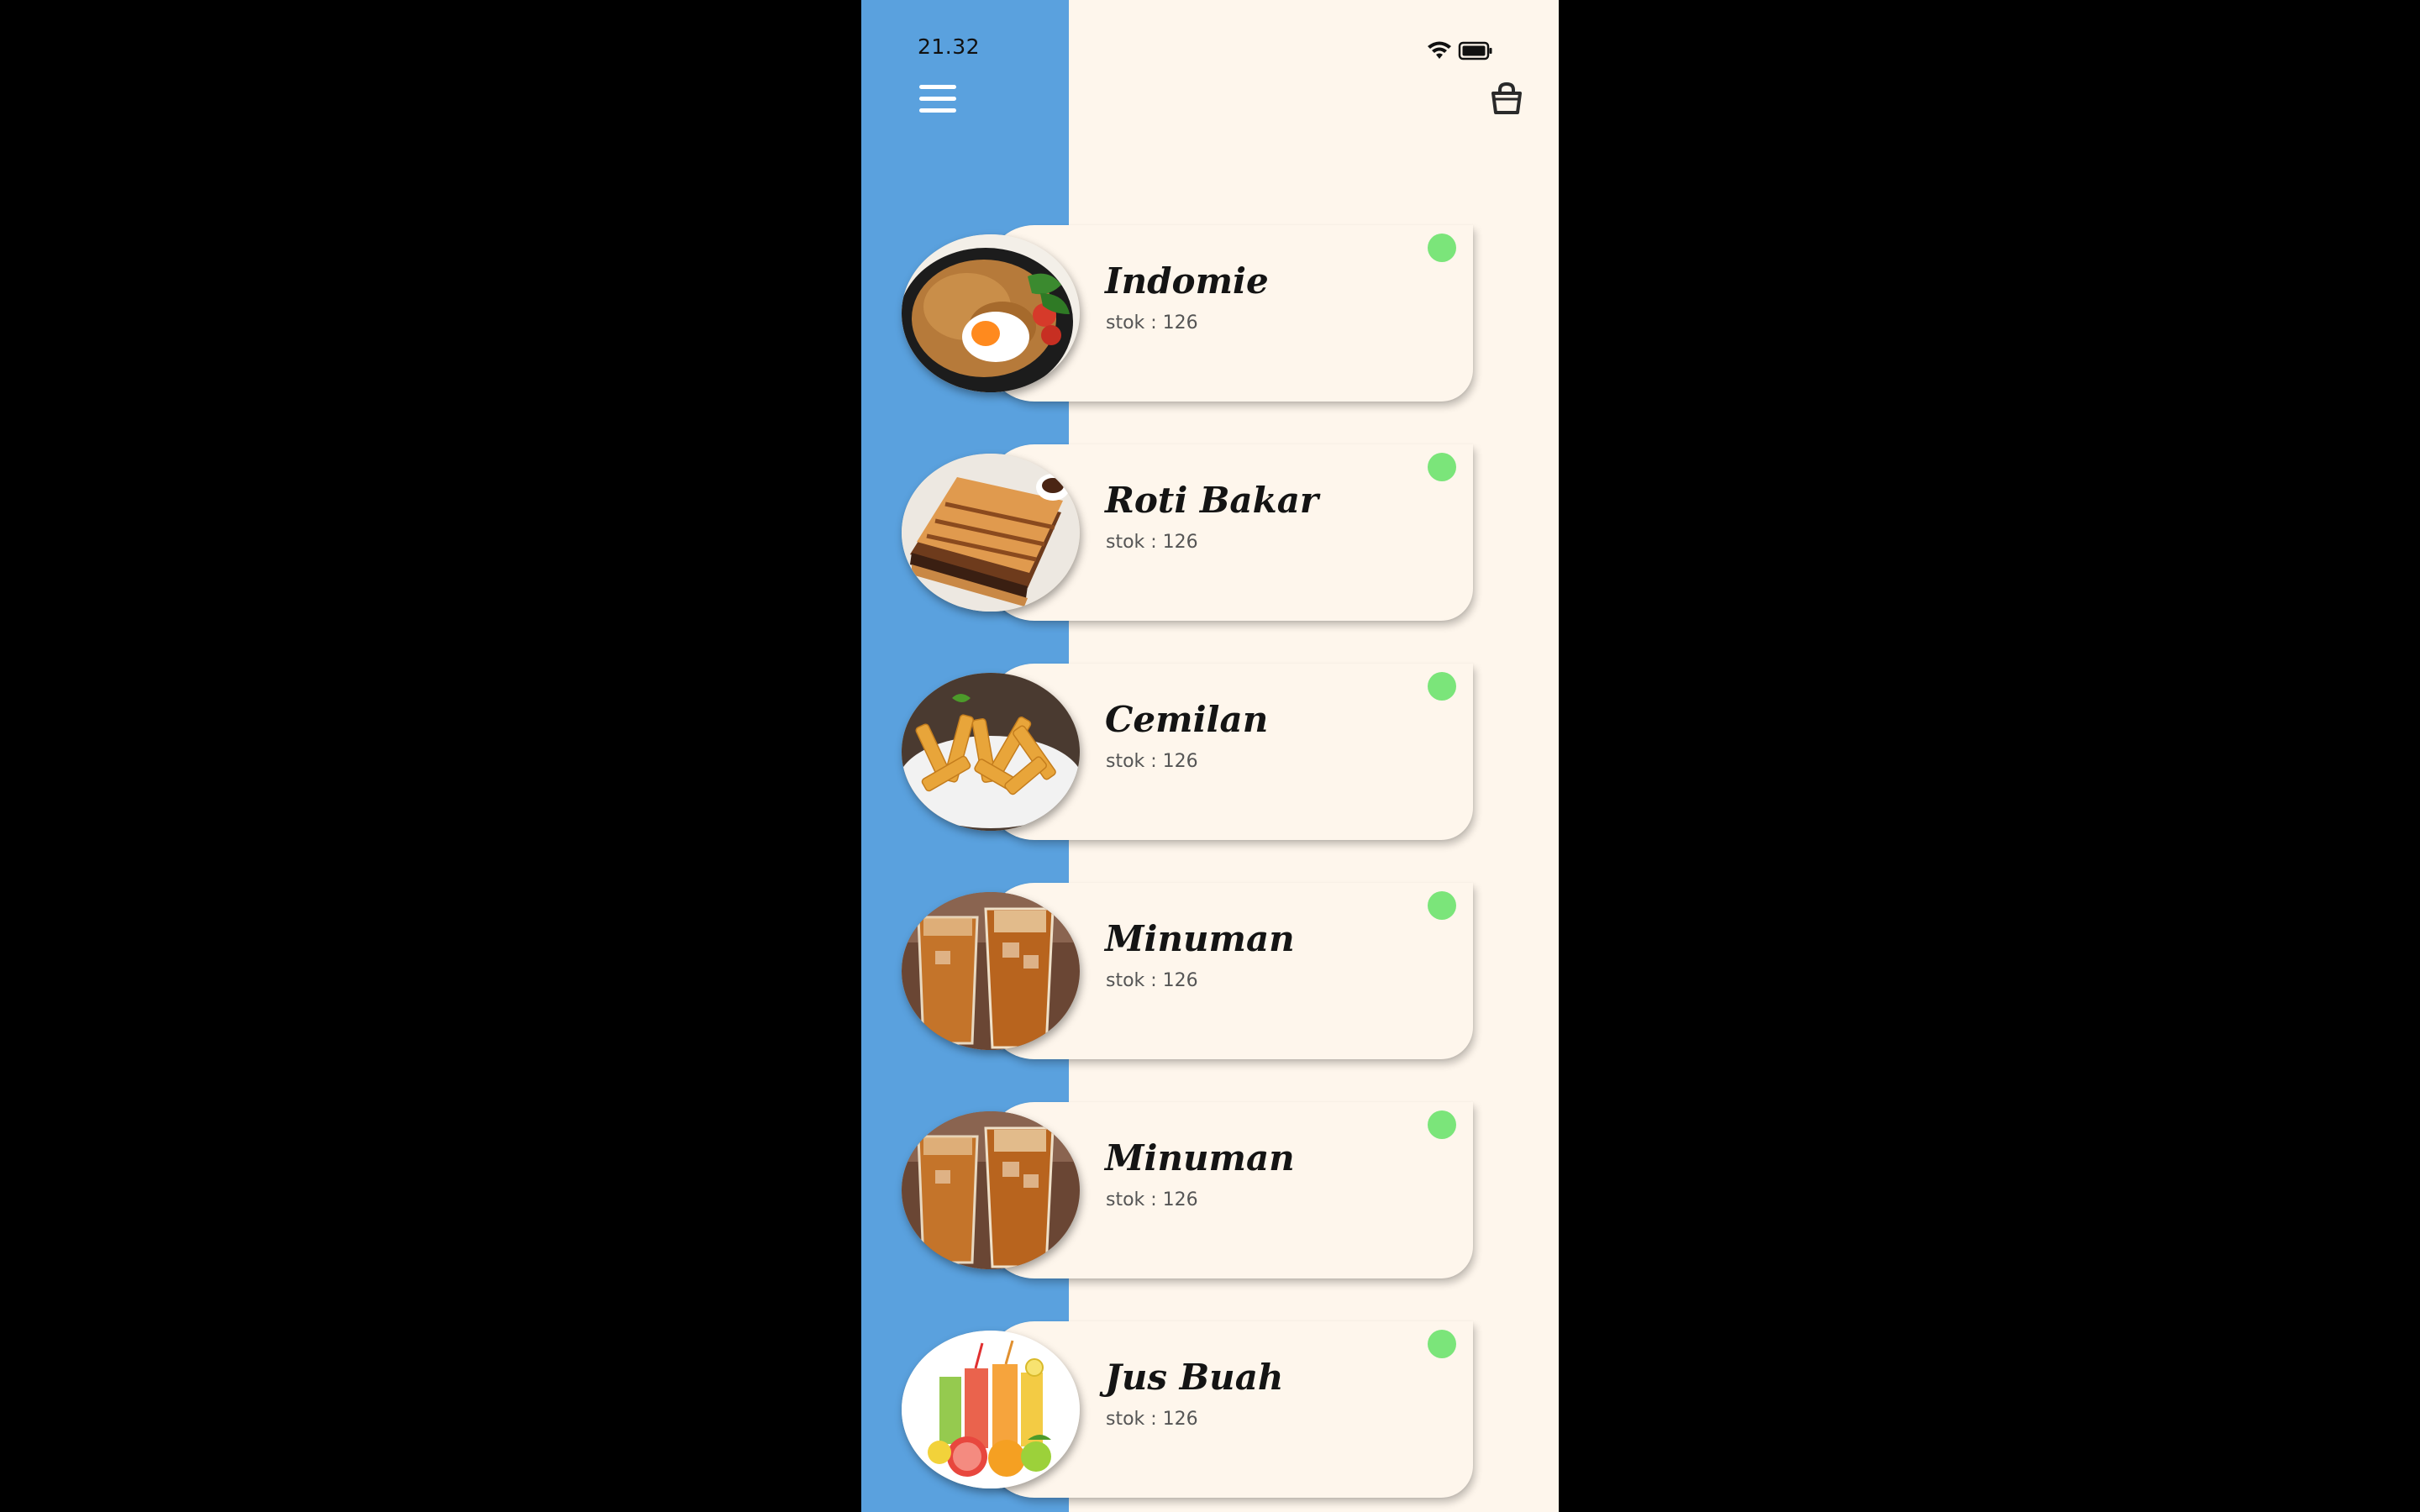 The width and height of the screenshot is (2420, 1512). Describe the element at coordinates (991, 752) in the screenshot. I see `food-image-french-fries` at that location.